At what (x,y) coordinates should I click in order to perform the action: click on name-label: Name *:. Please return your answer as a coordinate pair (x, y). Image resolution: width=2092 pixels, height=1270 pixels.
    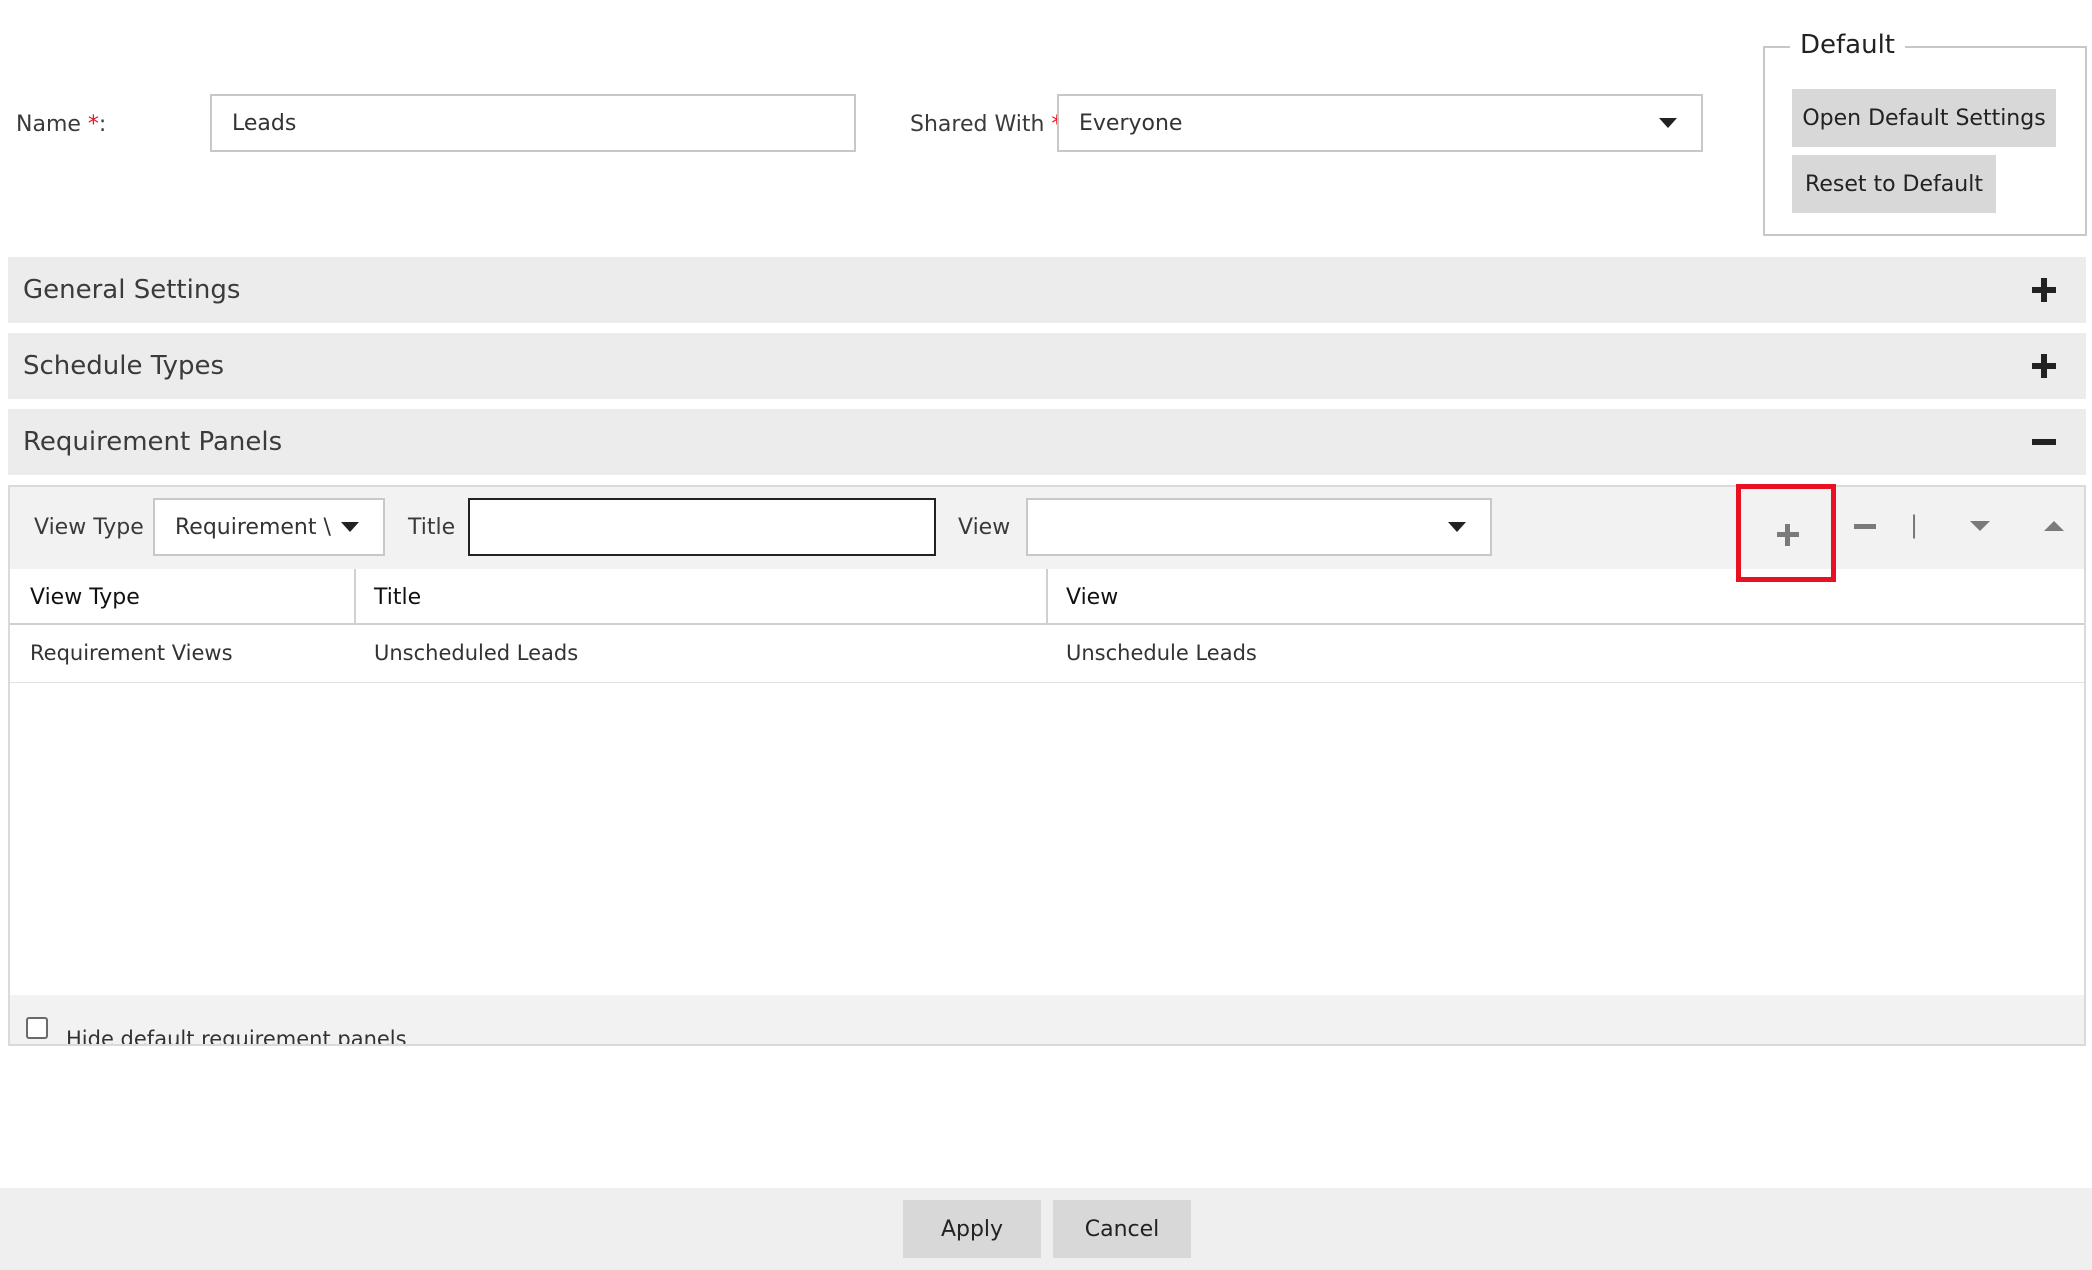
    Looking at the image, I should click on (61, 124).